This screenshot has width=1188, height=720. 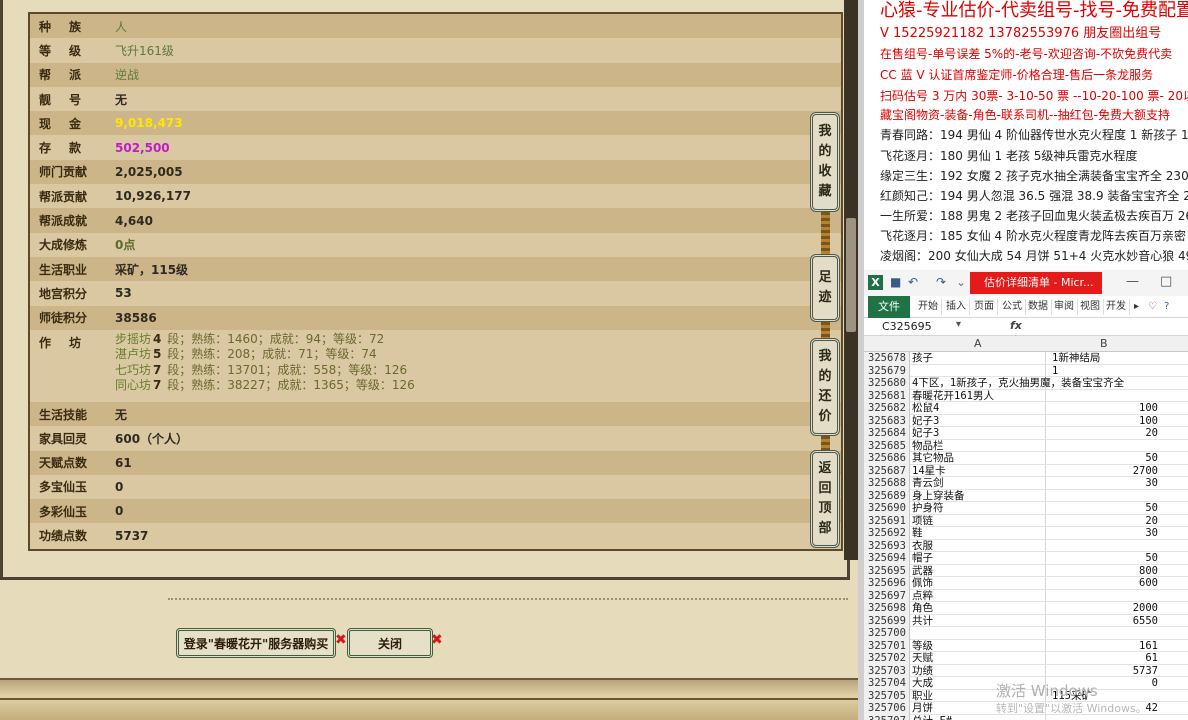 What do you see at coordinates (1016, 325) in the screenshot?
I see `fx-icon: fx` at bounding box center [1016, 325].